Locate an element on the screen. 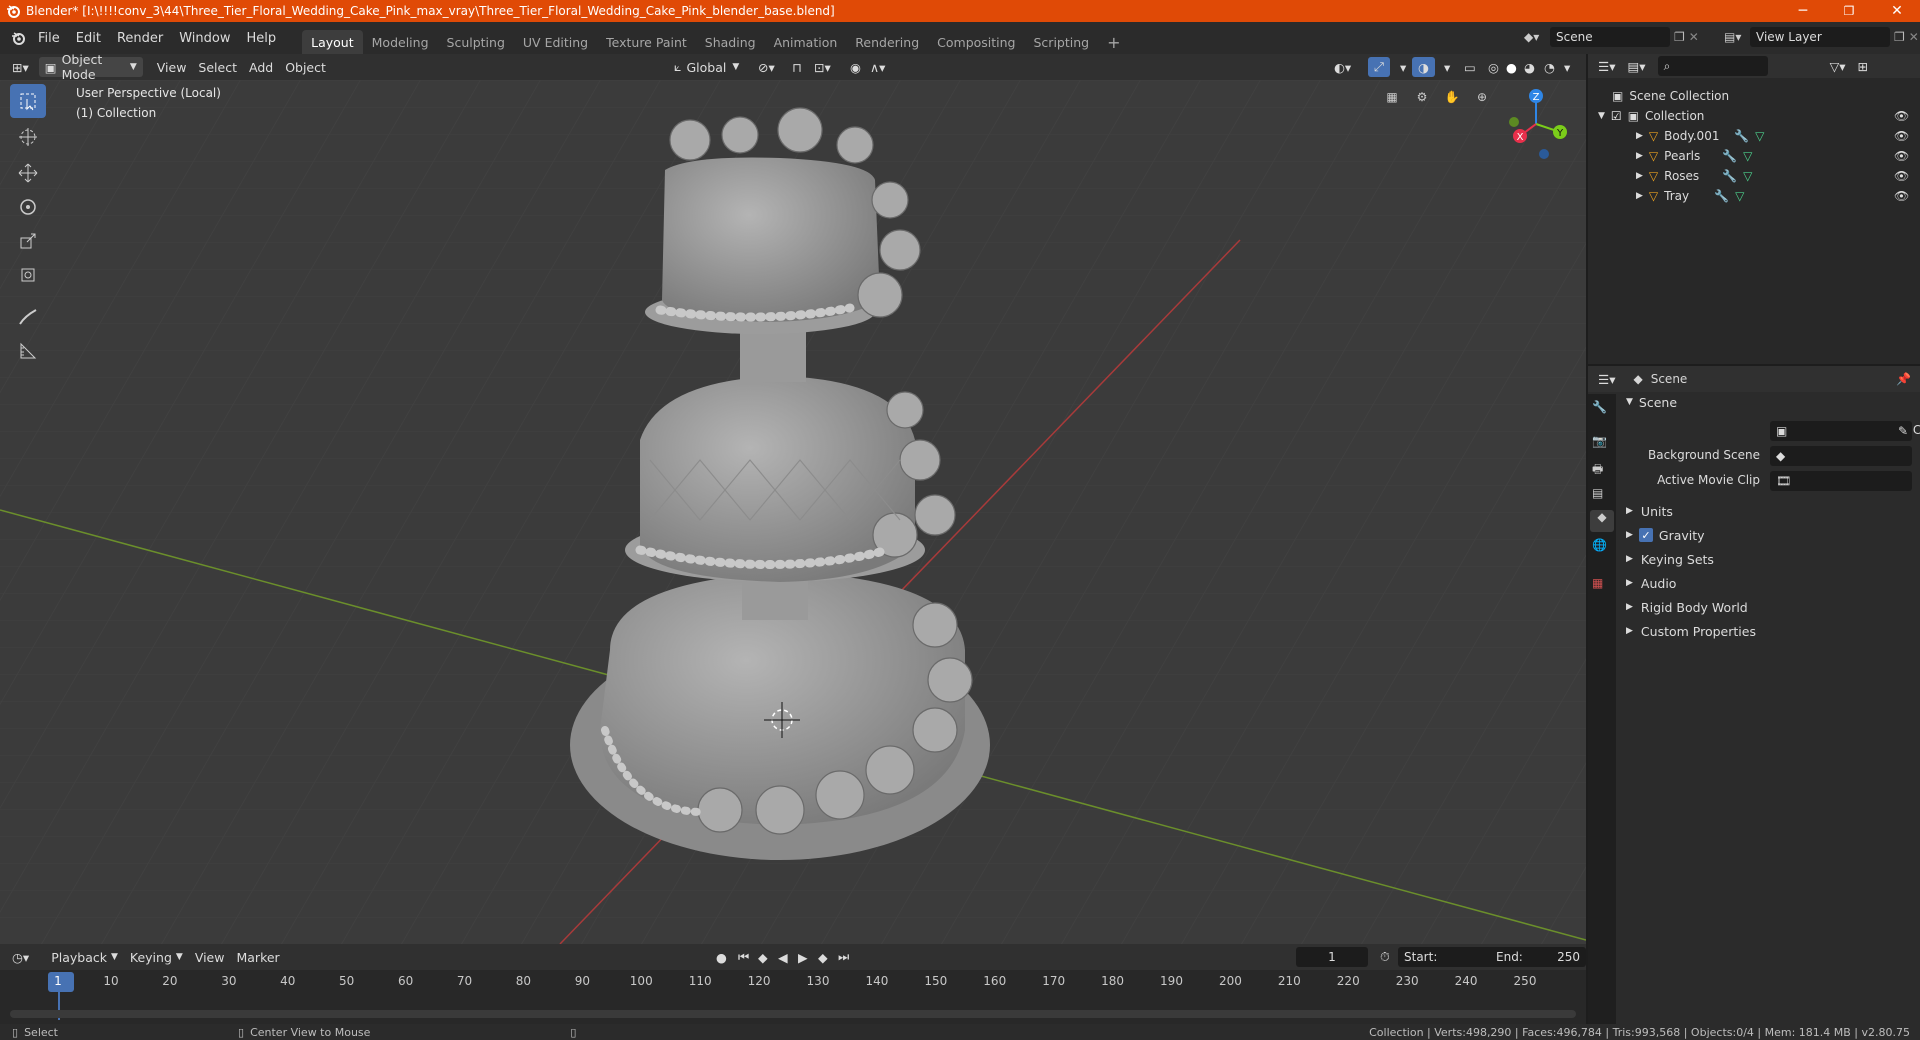 This screenshot has width=1920, height=1040. tab-sculpting: Sculpting is located at coordinates (476, 42).